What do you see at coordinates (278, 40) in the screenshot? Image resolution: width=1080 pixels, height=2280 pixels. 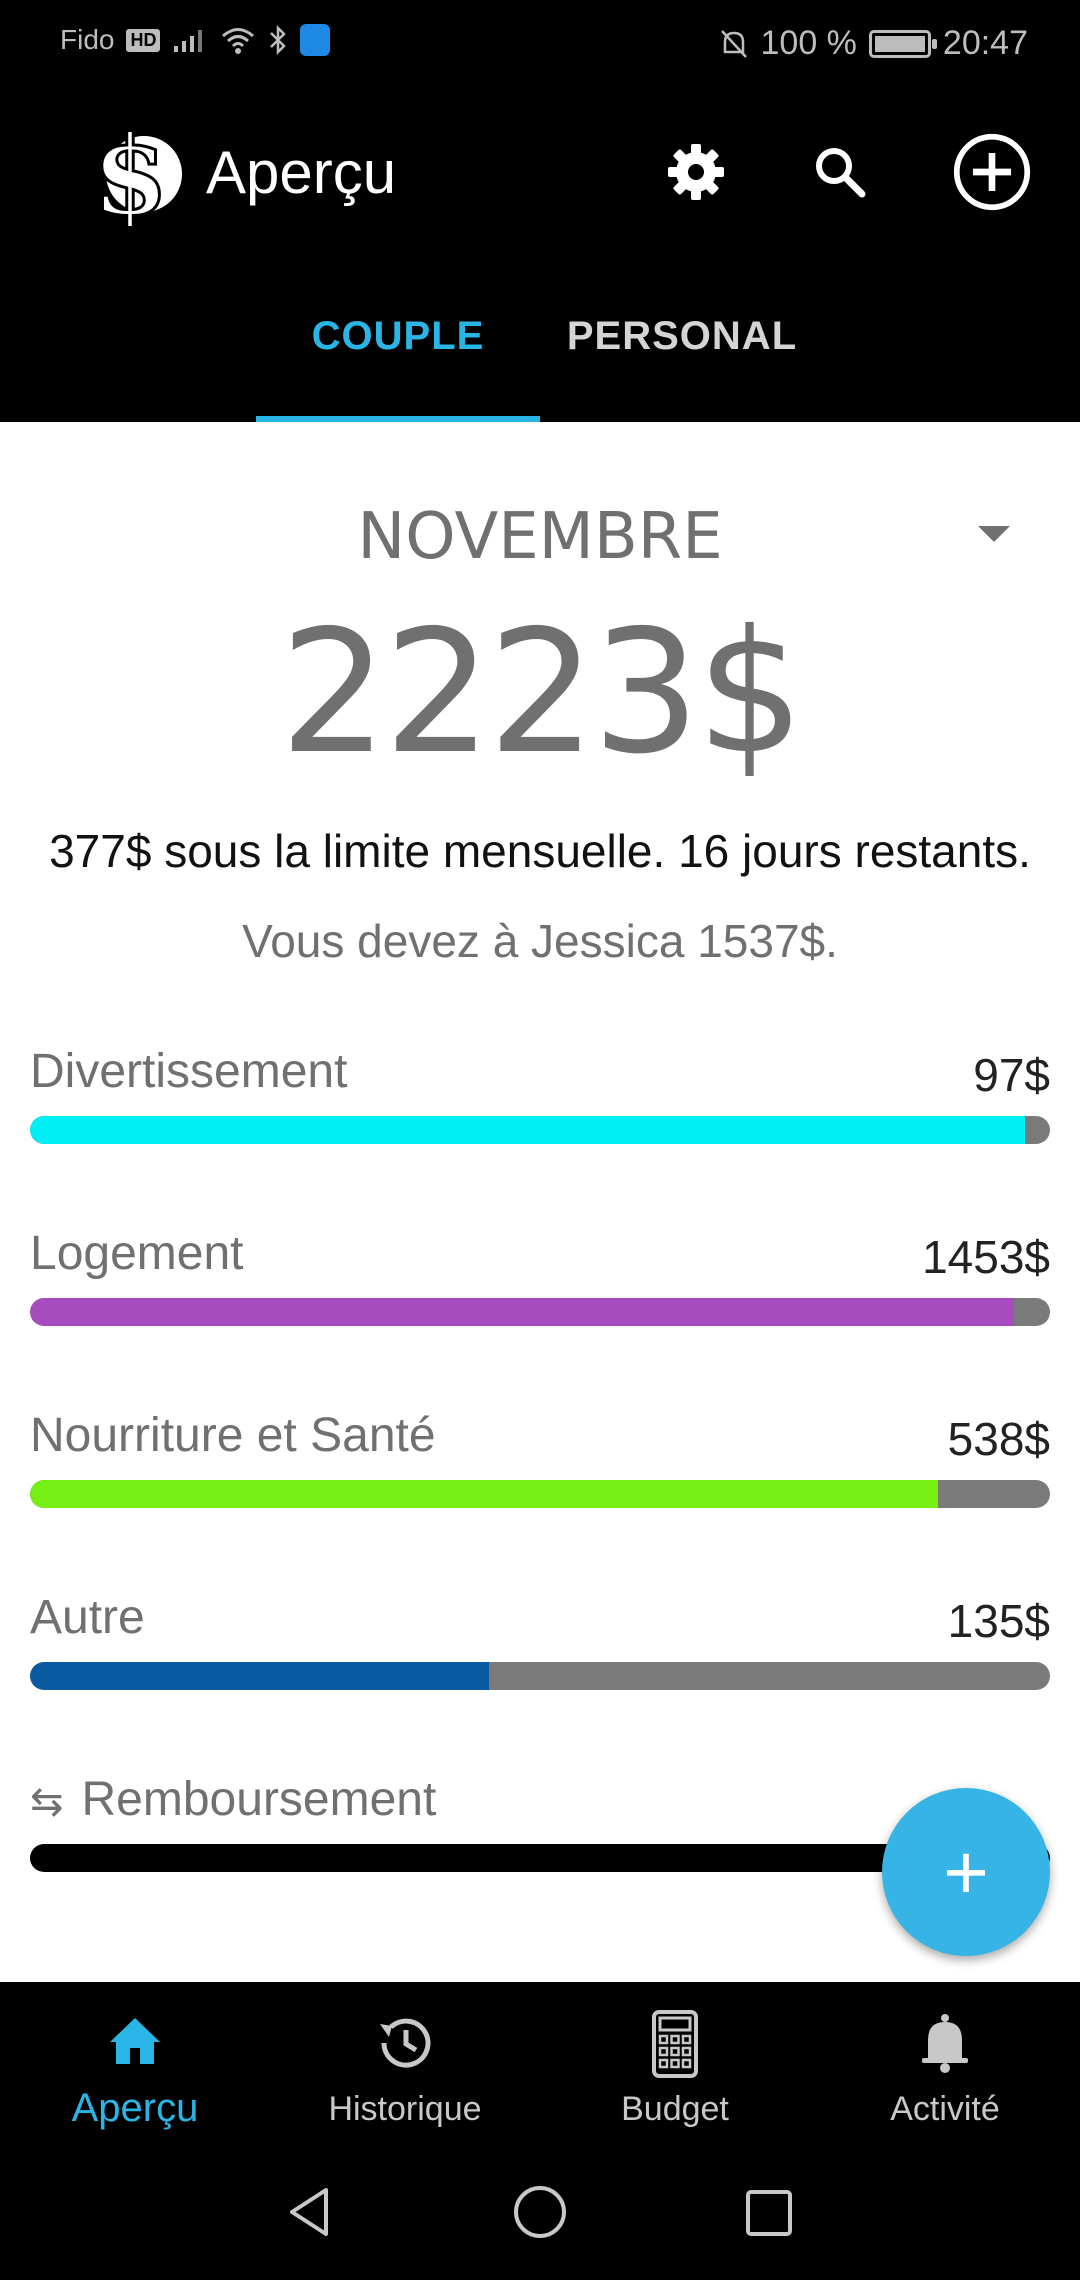 I see `bluetooth-icon` at bounding box center [278, 40].